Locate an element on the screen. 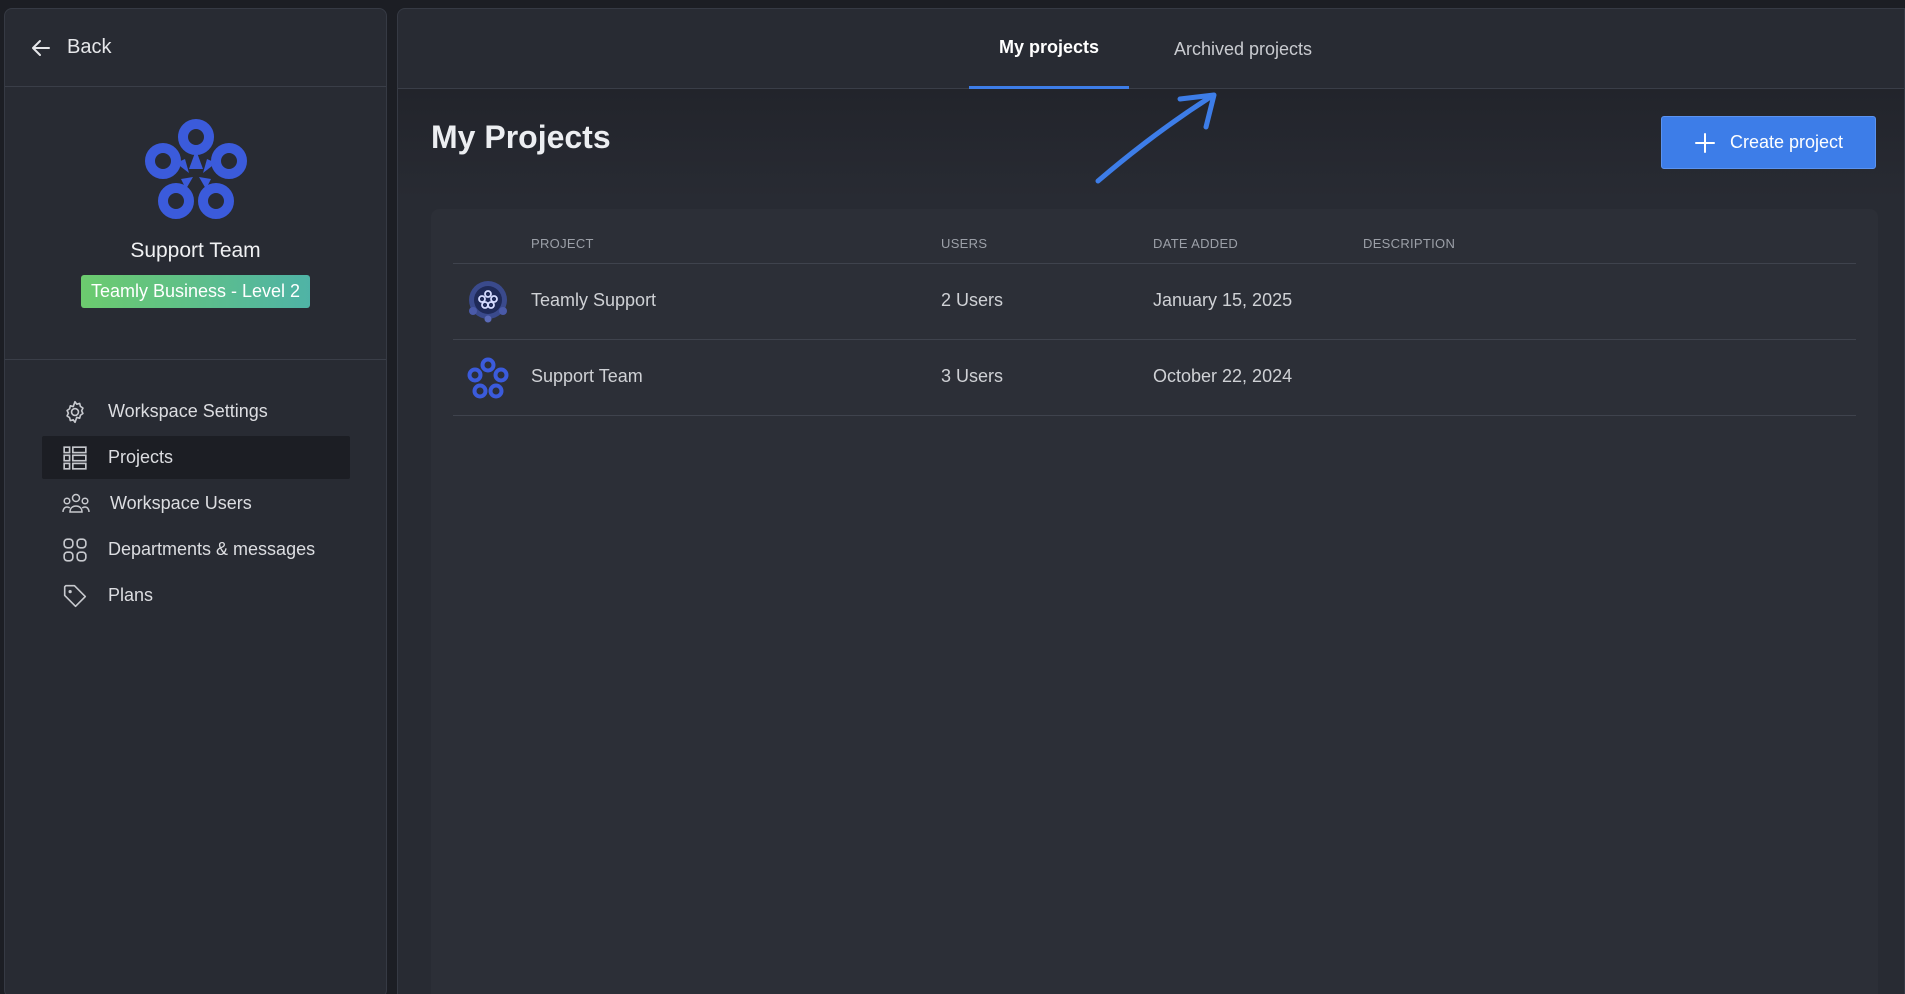  plus-icon is located at coordinates (1704, 142).